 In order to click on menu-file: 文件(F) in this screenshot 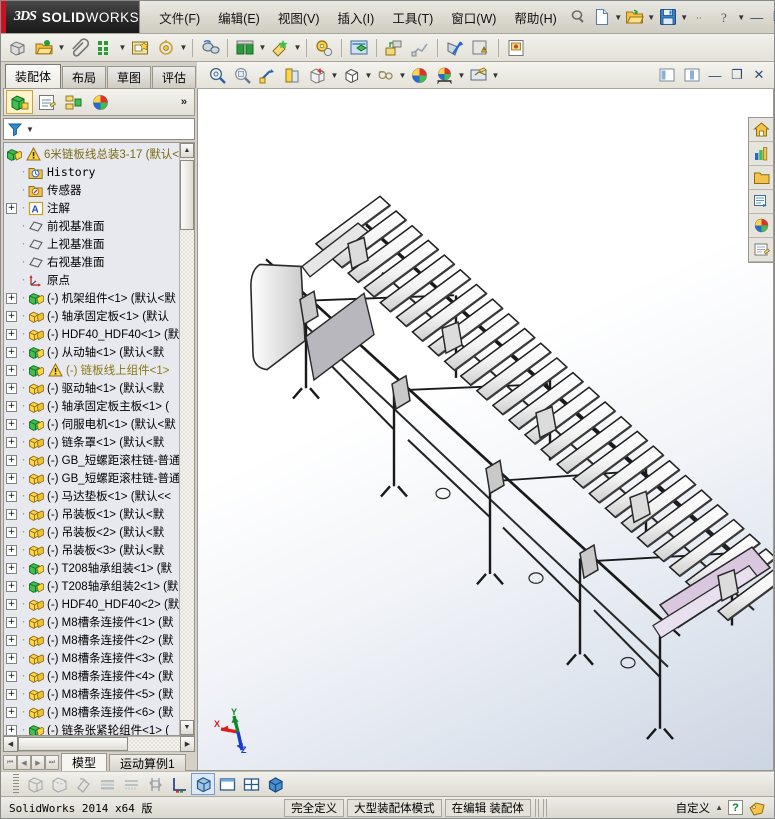, I will do `click(179, 17)`.